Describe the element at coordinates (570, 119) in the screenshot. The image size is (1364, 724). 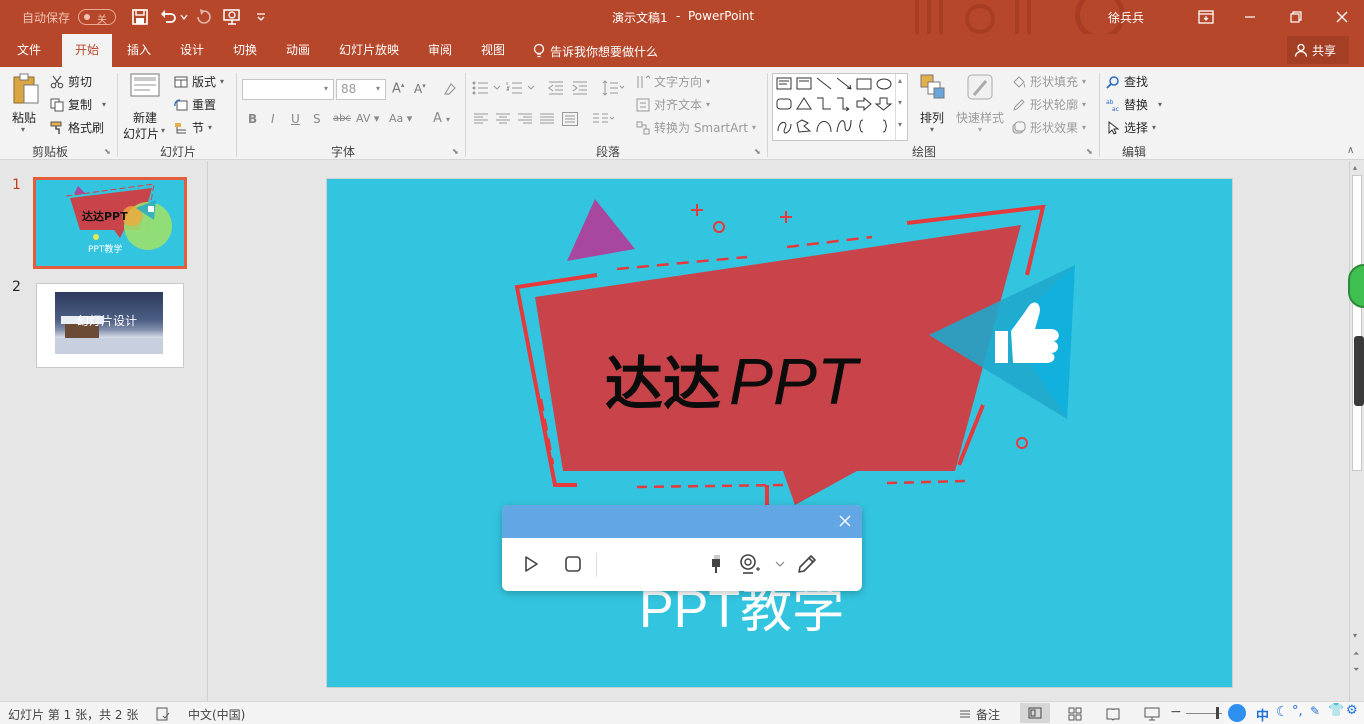
I see `distributed-icon` at that location.